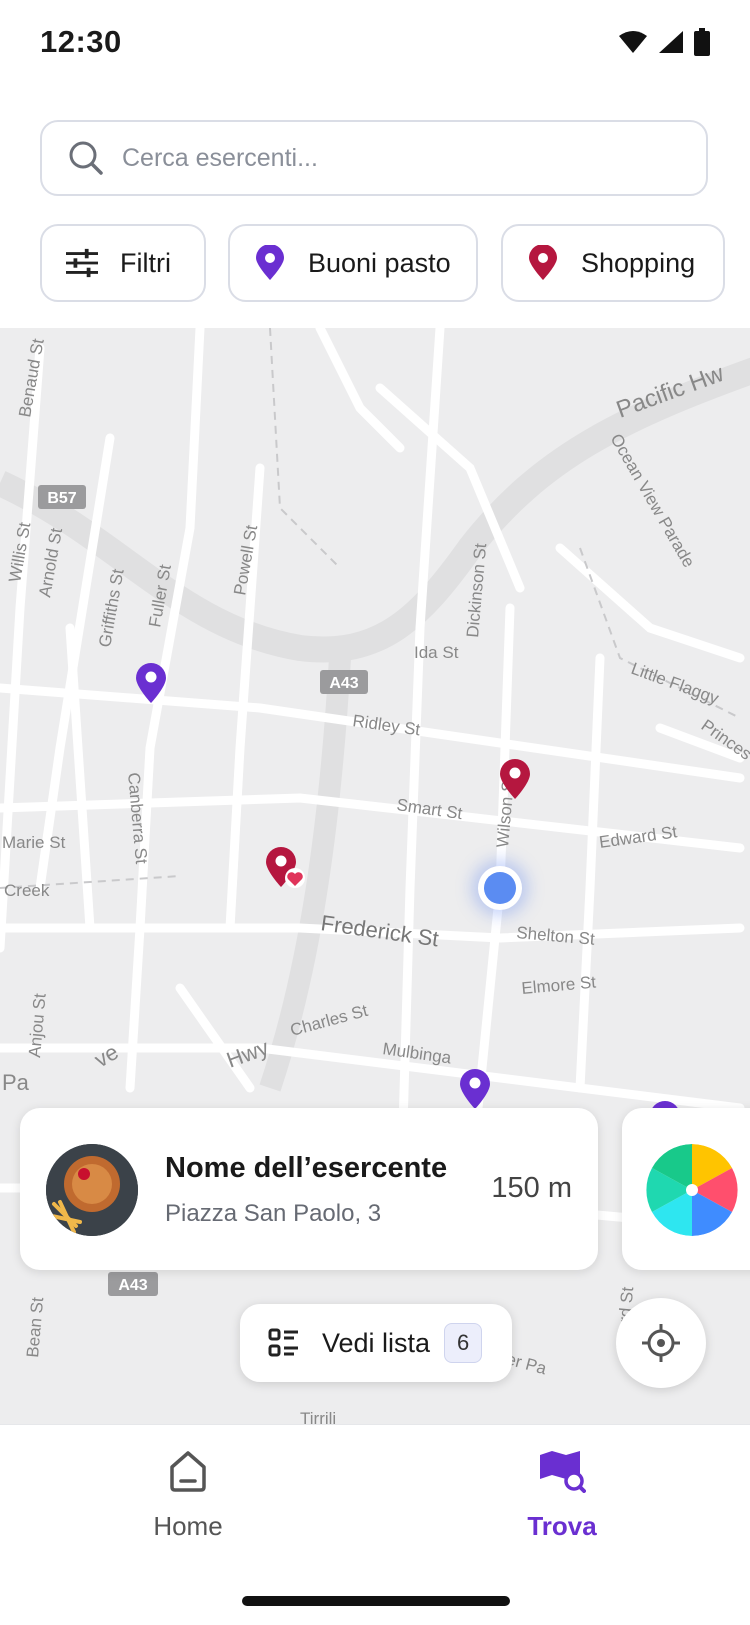 This screenshot has height=1625, width=750. I want to click on user-location-dot, so click(500, 888).